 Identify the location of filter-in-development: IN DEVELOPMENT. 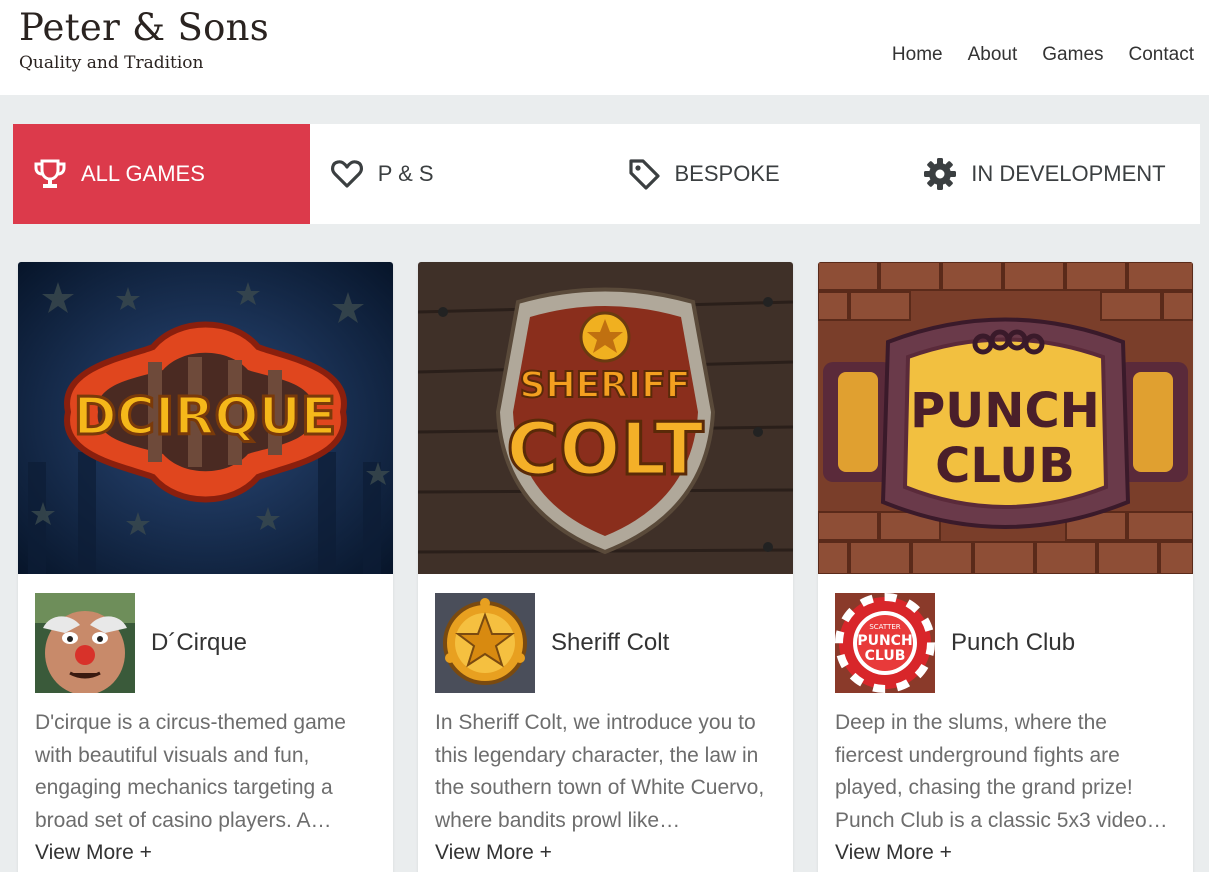
(1051, 174).